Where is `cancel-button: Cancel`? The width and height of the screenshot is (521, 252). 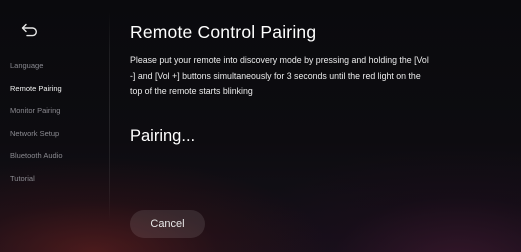 cancel-button: Cancel is located at coordinates (167, 224).